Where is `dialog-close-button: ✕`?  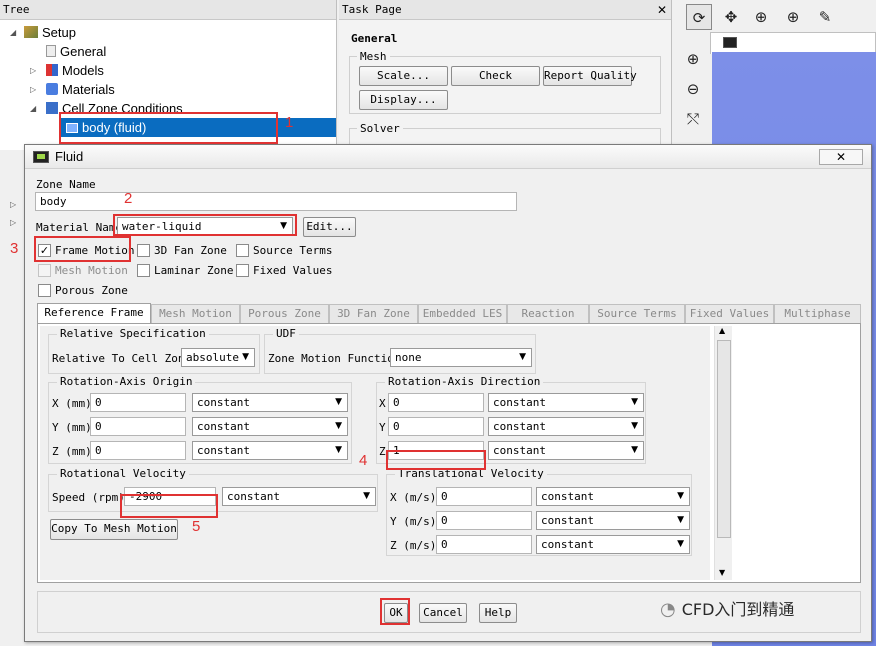 dialog-close-button: ✕ is located at coordinates (841, 157).